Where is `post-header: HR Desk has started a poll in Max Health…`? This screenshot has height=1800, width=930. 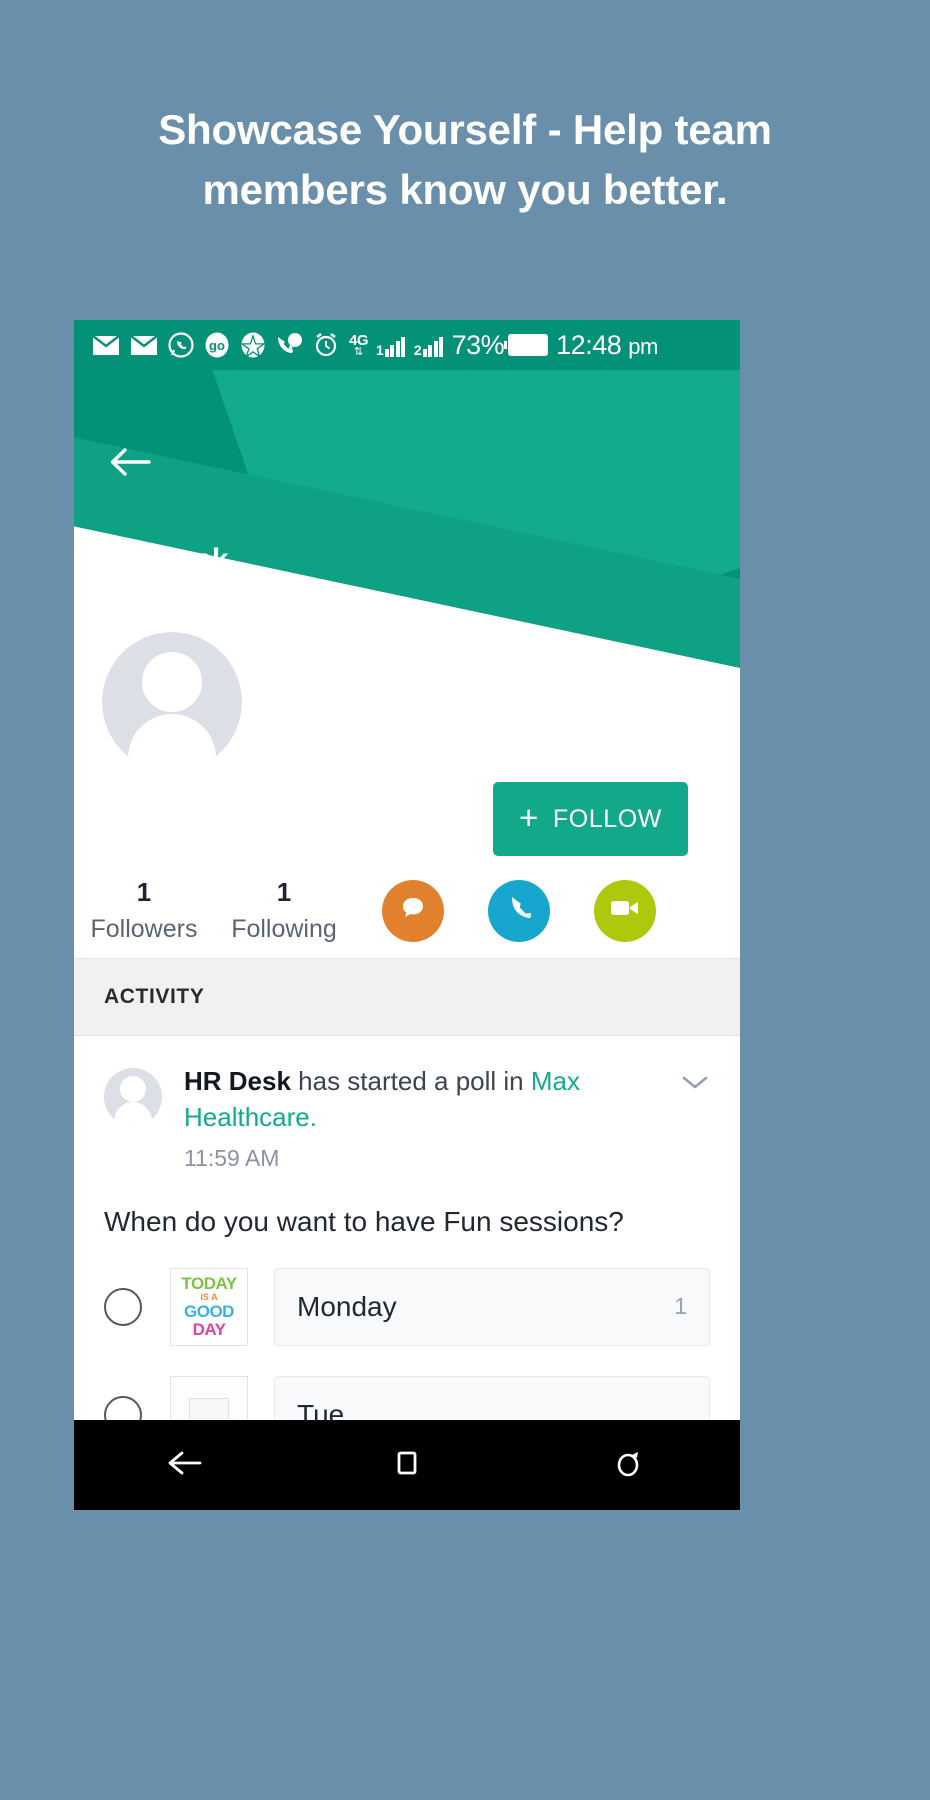 post-header: HR Desk has started a poll in Max Health… is located at coordinates (407, 1118).